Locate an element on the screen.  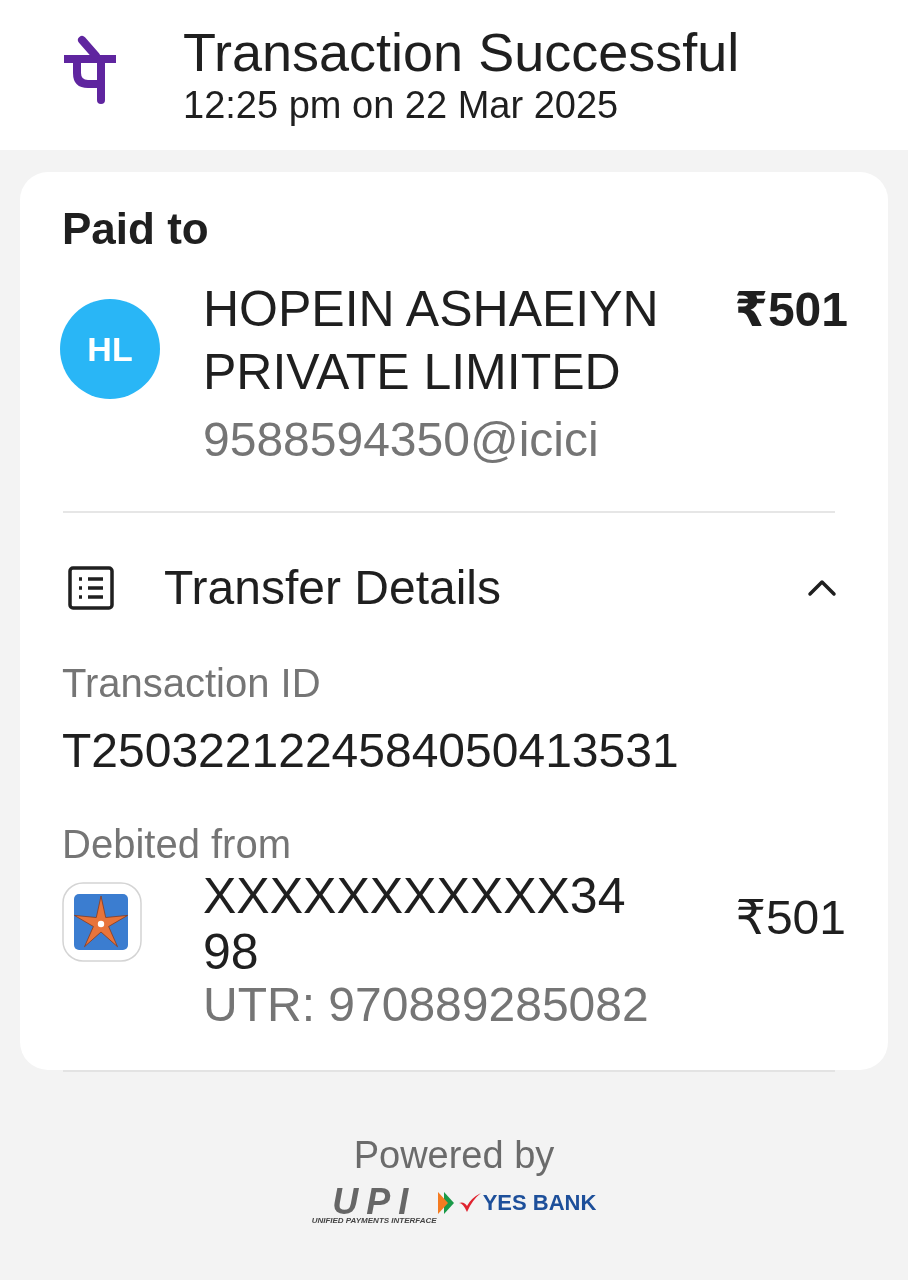
upi-id: 9588594350@icici is located at coordinates (401, 440).